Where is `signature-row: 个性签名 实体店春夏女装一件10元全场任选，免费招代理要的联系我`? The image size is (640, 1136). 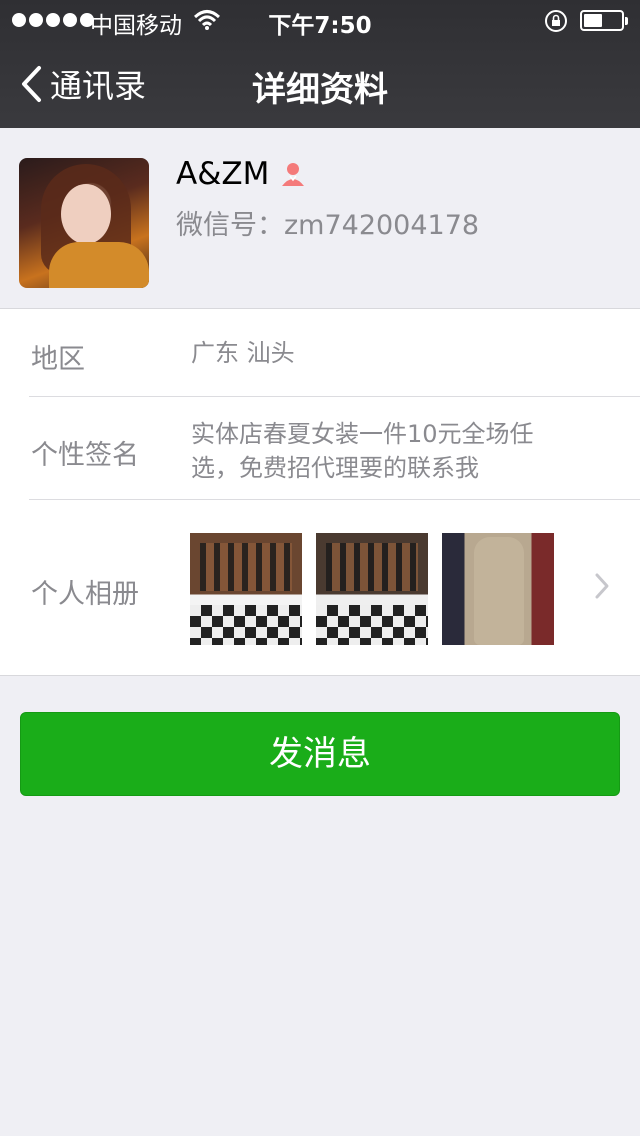
signature-row: 个性签名 实体店春夏女装一件10元全场任选，免费招代理要的联系我 is located at coordinates (320, 448).